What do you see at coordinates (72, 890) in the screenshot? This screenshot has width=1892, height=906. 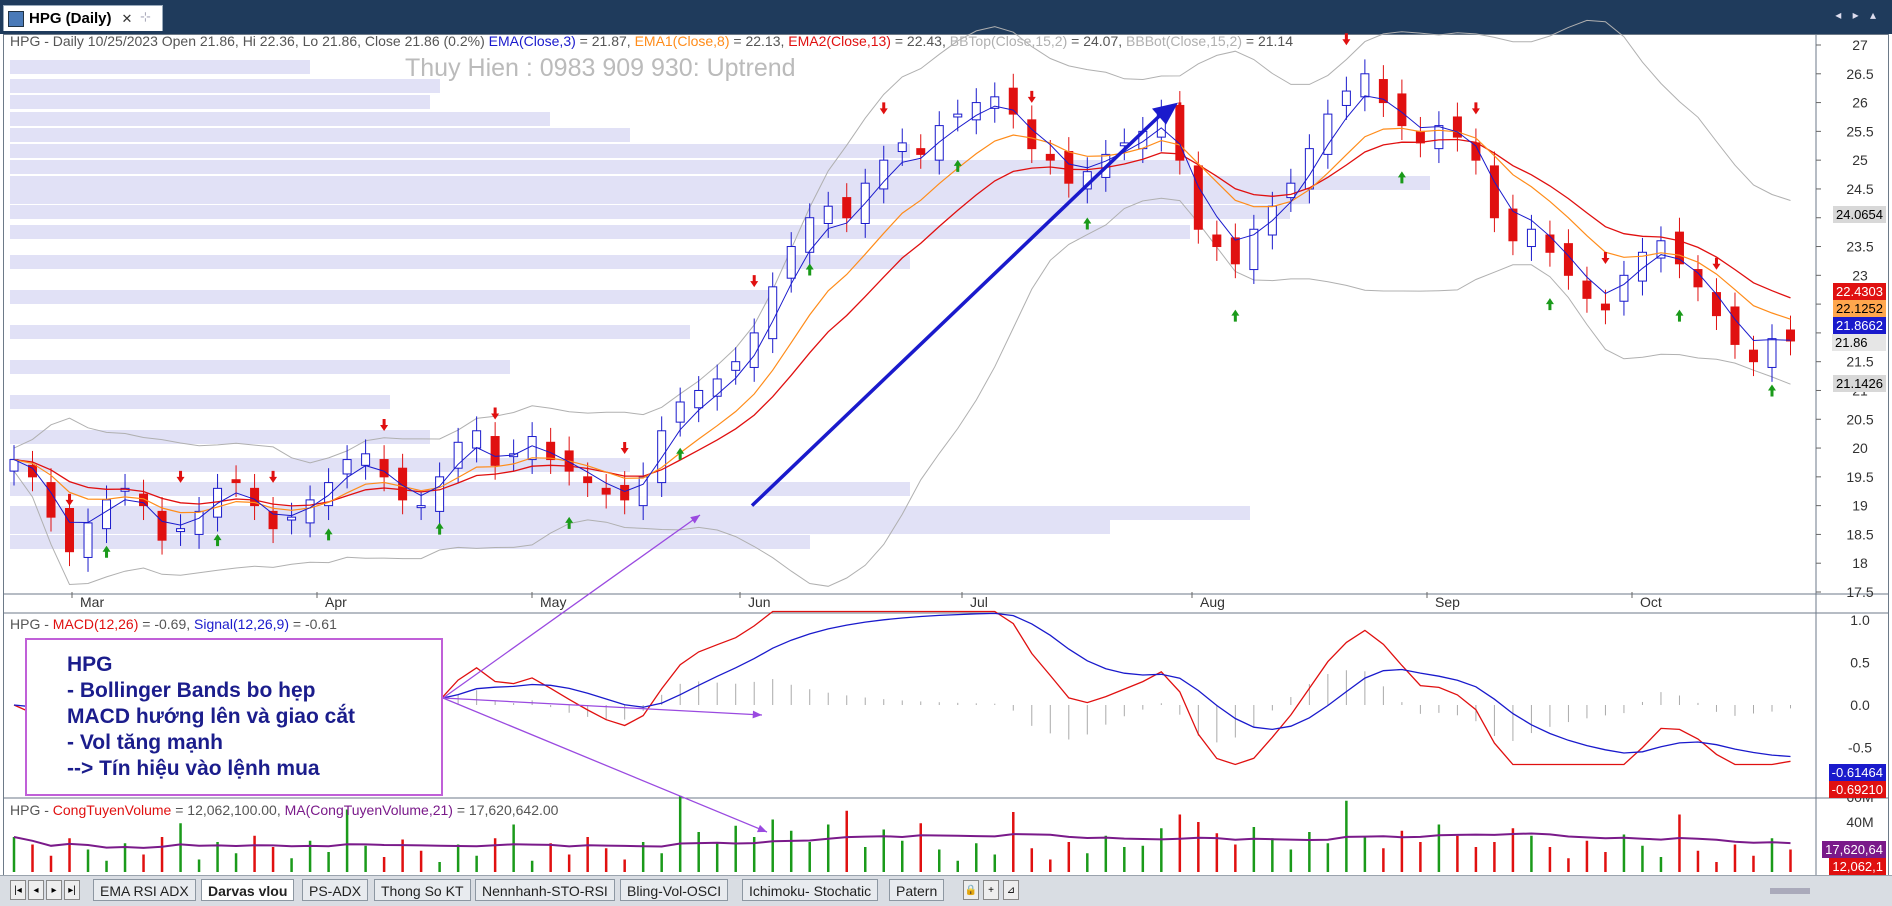 I see `last-sheet-icon: ▸|` at bounding box center [72, 890].